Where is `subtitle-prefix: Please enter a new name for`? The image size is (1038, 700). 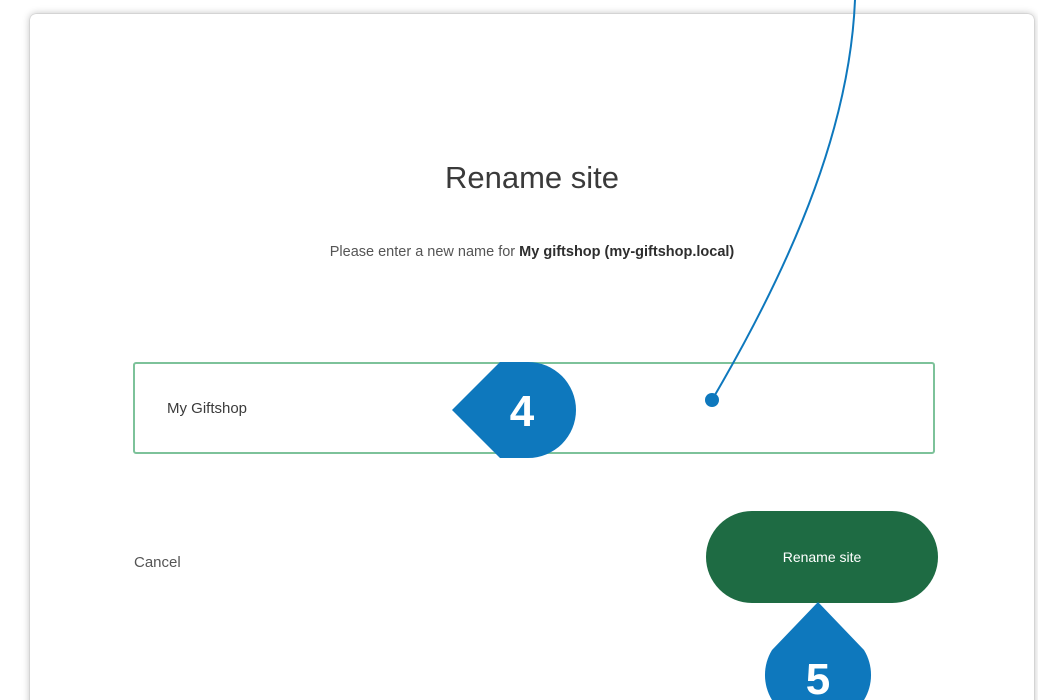 subtitle-prefix: Please enter a new name for is located at coordinates (424, 252).